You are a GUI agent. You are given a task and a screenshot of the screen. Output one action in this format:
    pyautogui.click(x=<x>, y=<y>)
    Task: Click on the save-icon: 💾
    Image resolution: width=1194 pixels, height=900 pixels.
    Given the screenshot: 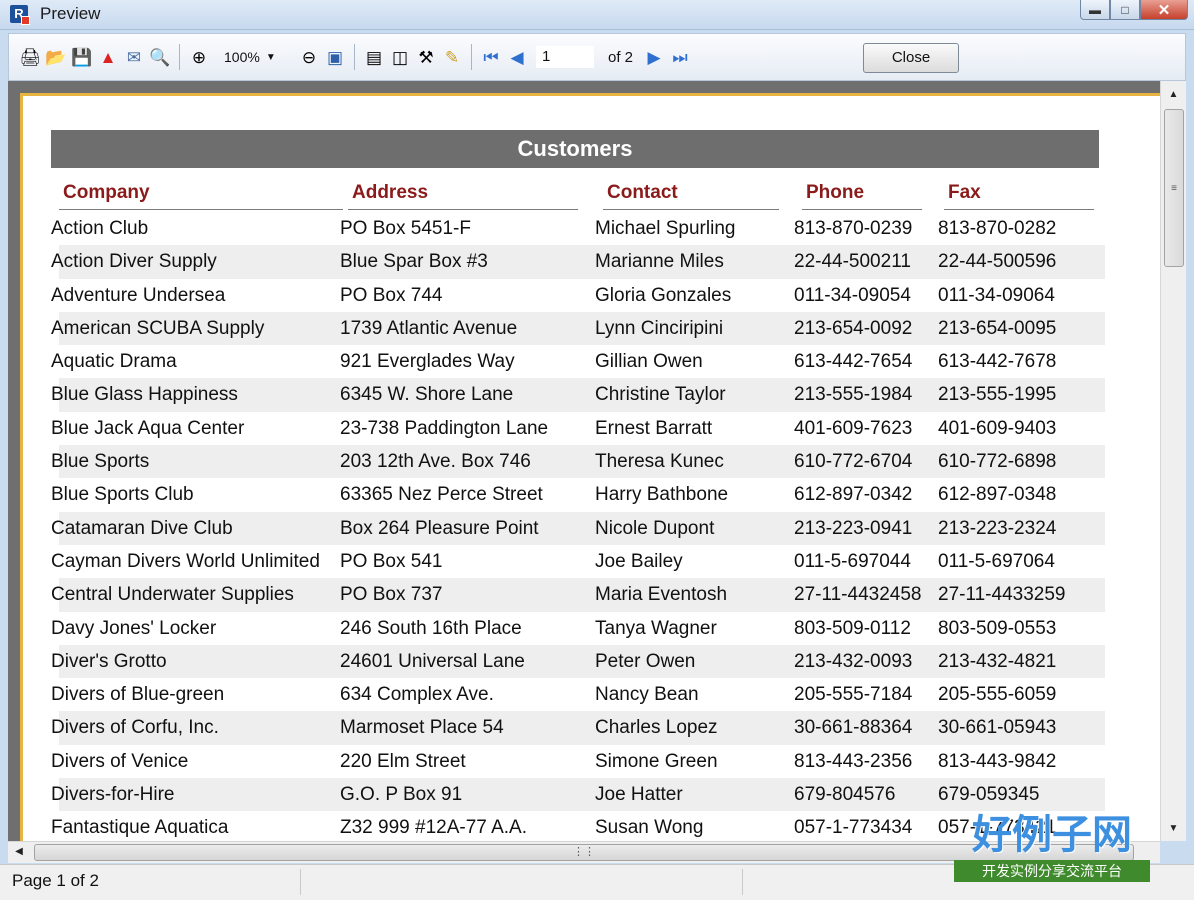 What is the action you would take?
    pyautogui.click(x=82, y=57)
    